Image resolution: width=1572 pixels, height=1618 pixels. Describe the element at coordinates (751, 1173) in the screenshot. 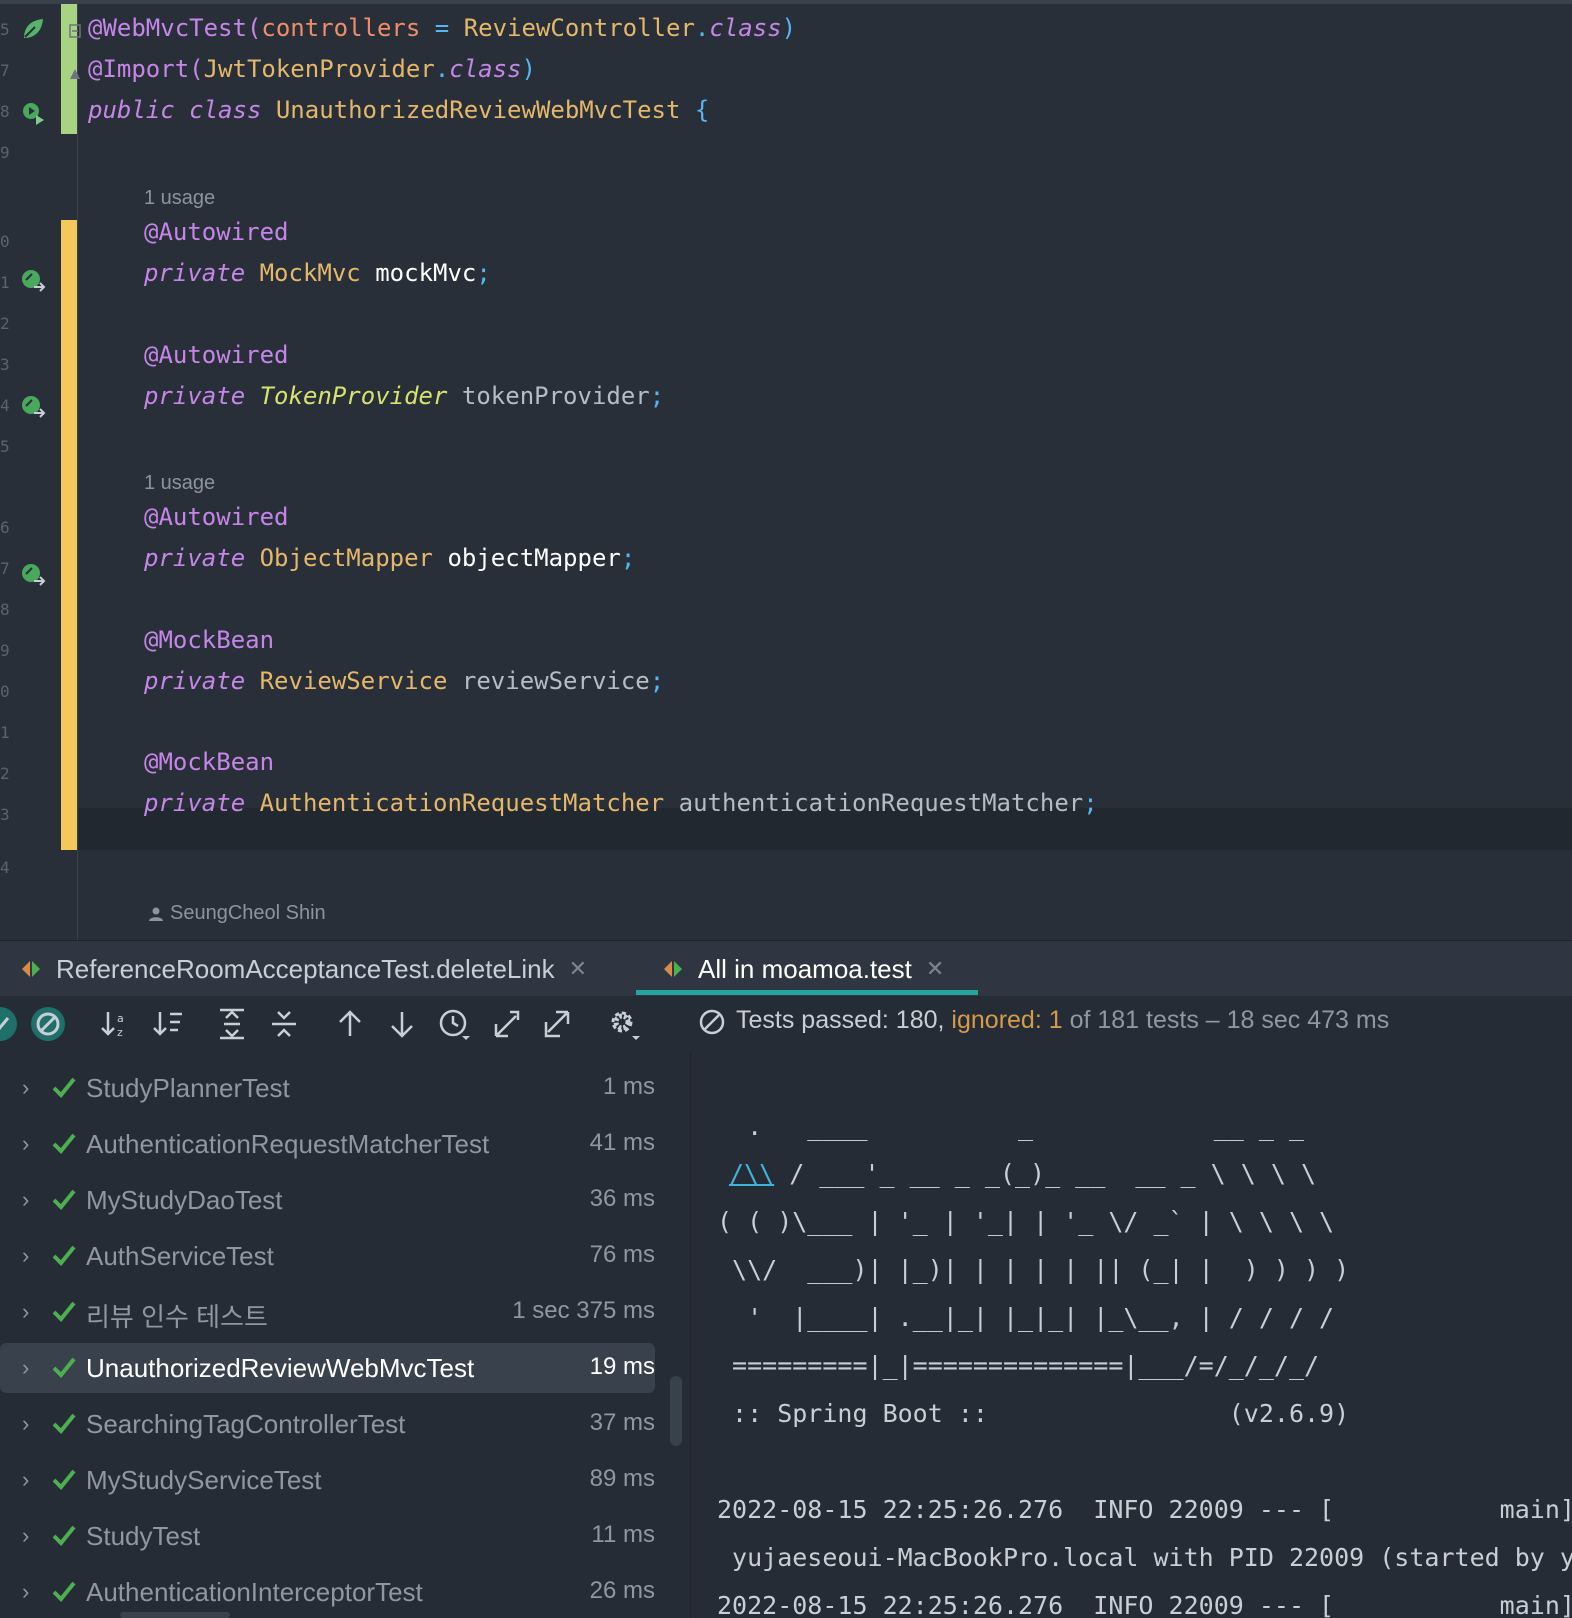

I see `console-link: /\\` at that location.